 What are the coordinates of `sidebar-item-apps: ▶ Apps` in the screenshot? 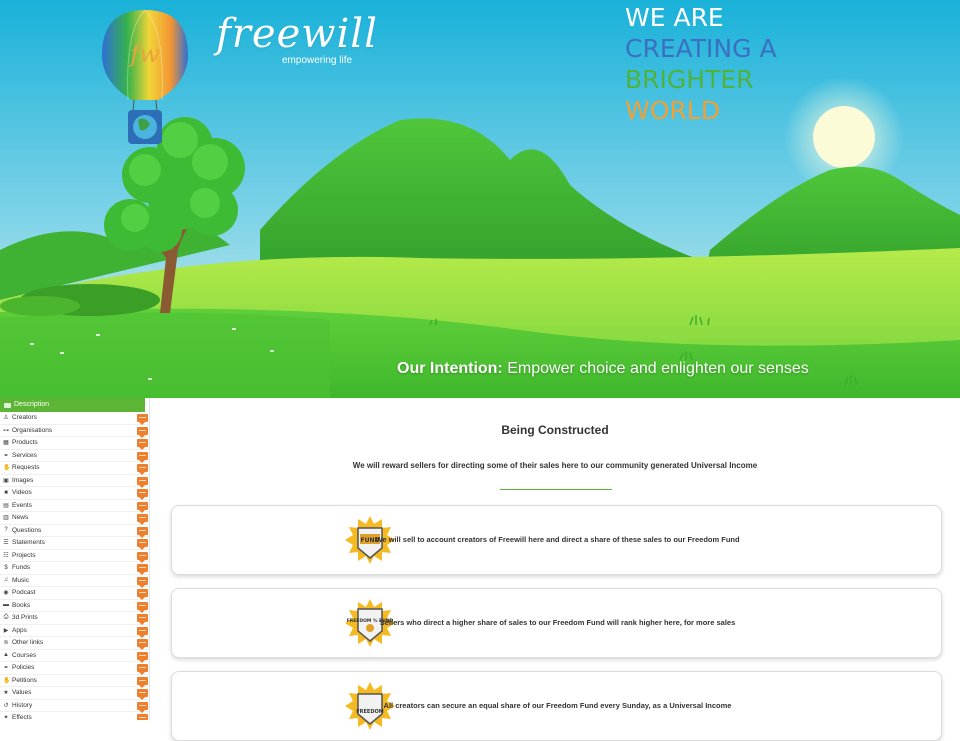 It's located at (74, 631).